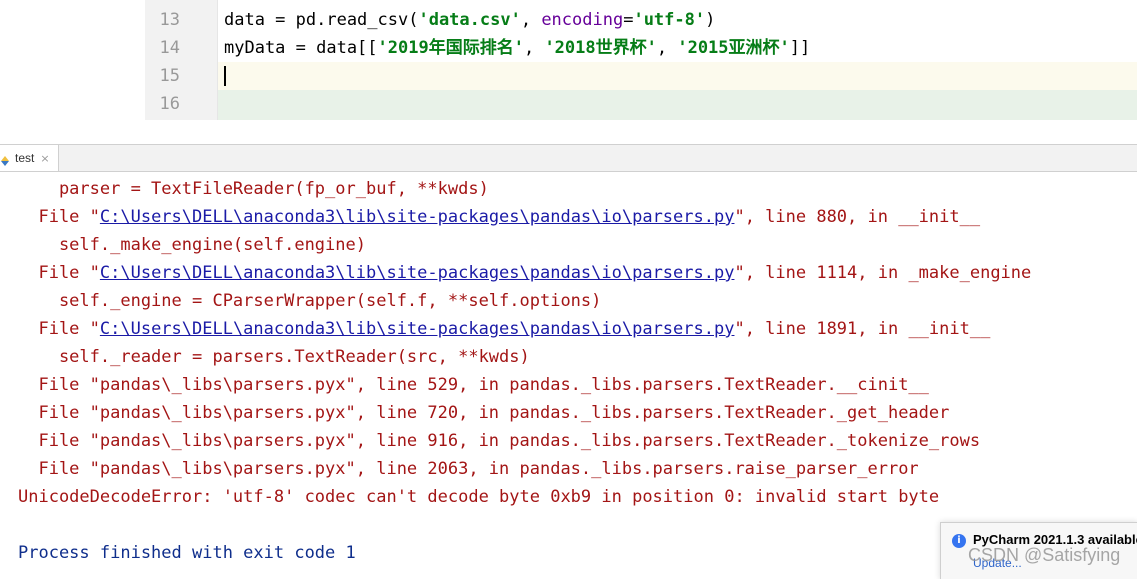 The image size is (1137, 579). Describe the element at coordinates (1055, 539) in the screenshot. I see `notification-title: PyCharm 2021.1.3 available` at that location.